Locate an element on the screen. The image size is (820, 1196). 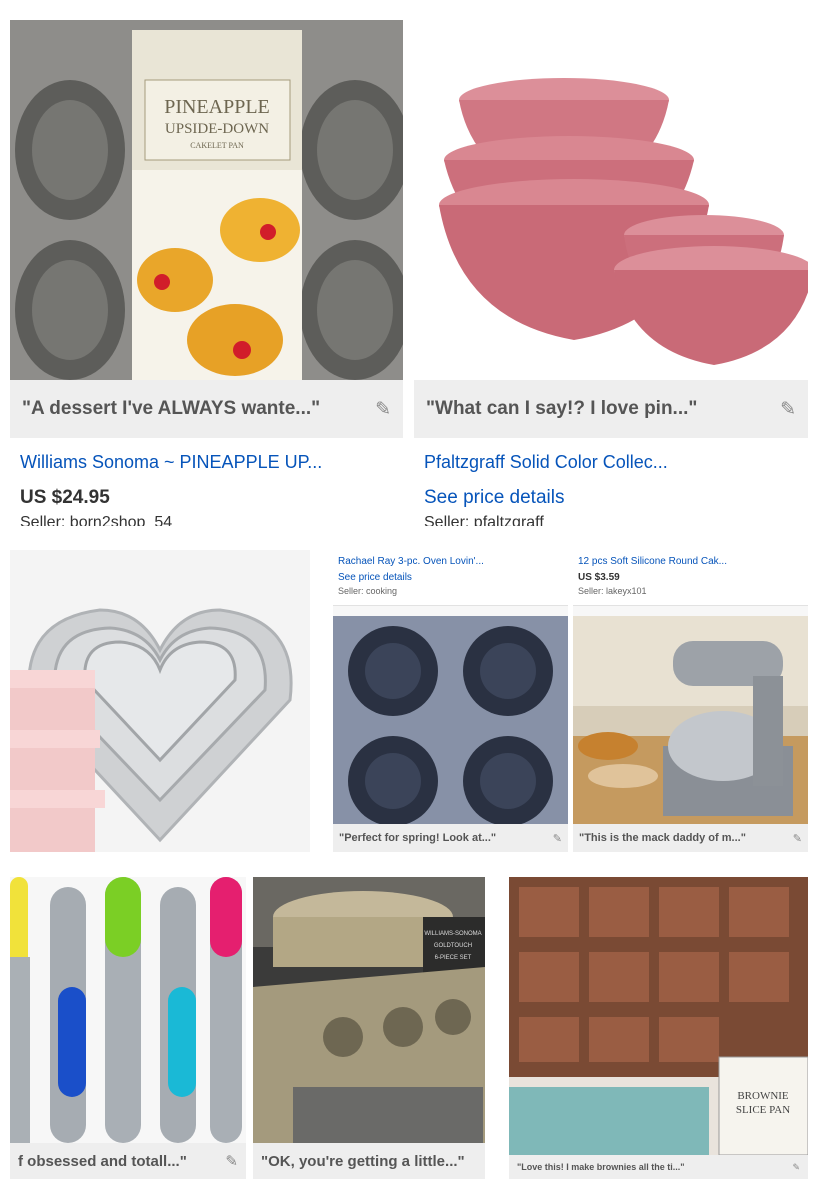
pin-comment: "What can I say!? I love pin..." is located at coordinates (562, 408).